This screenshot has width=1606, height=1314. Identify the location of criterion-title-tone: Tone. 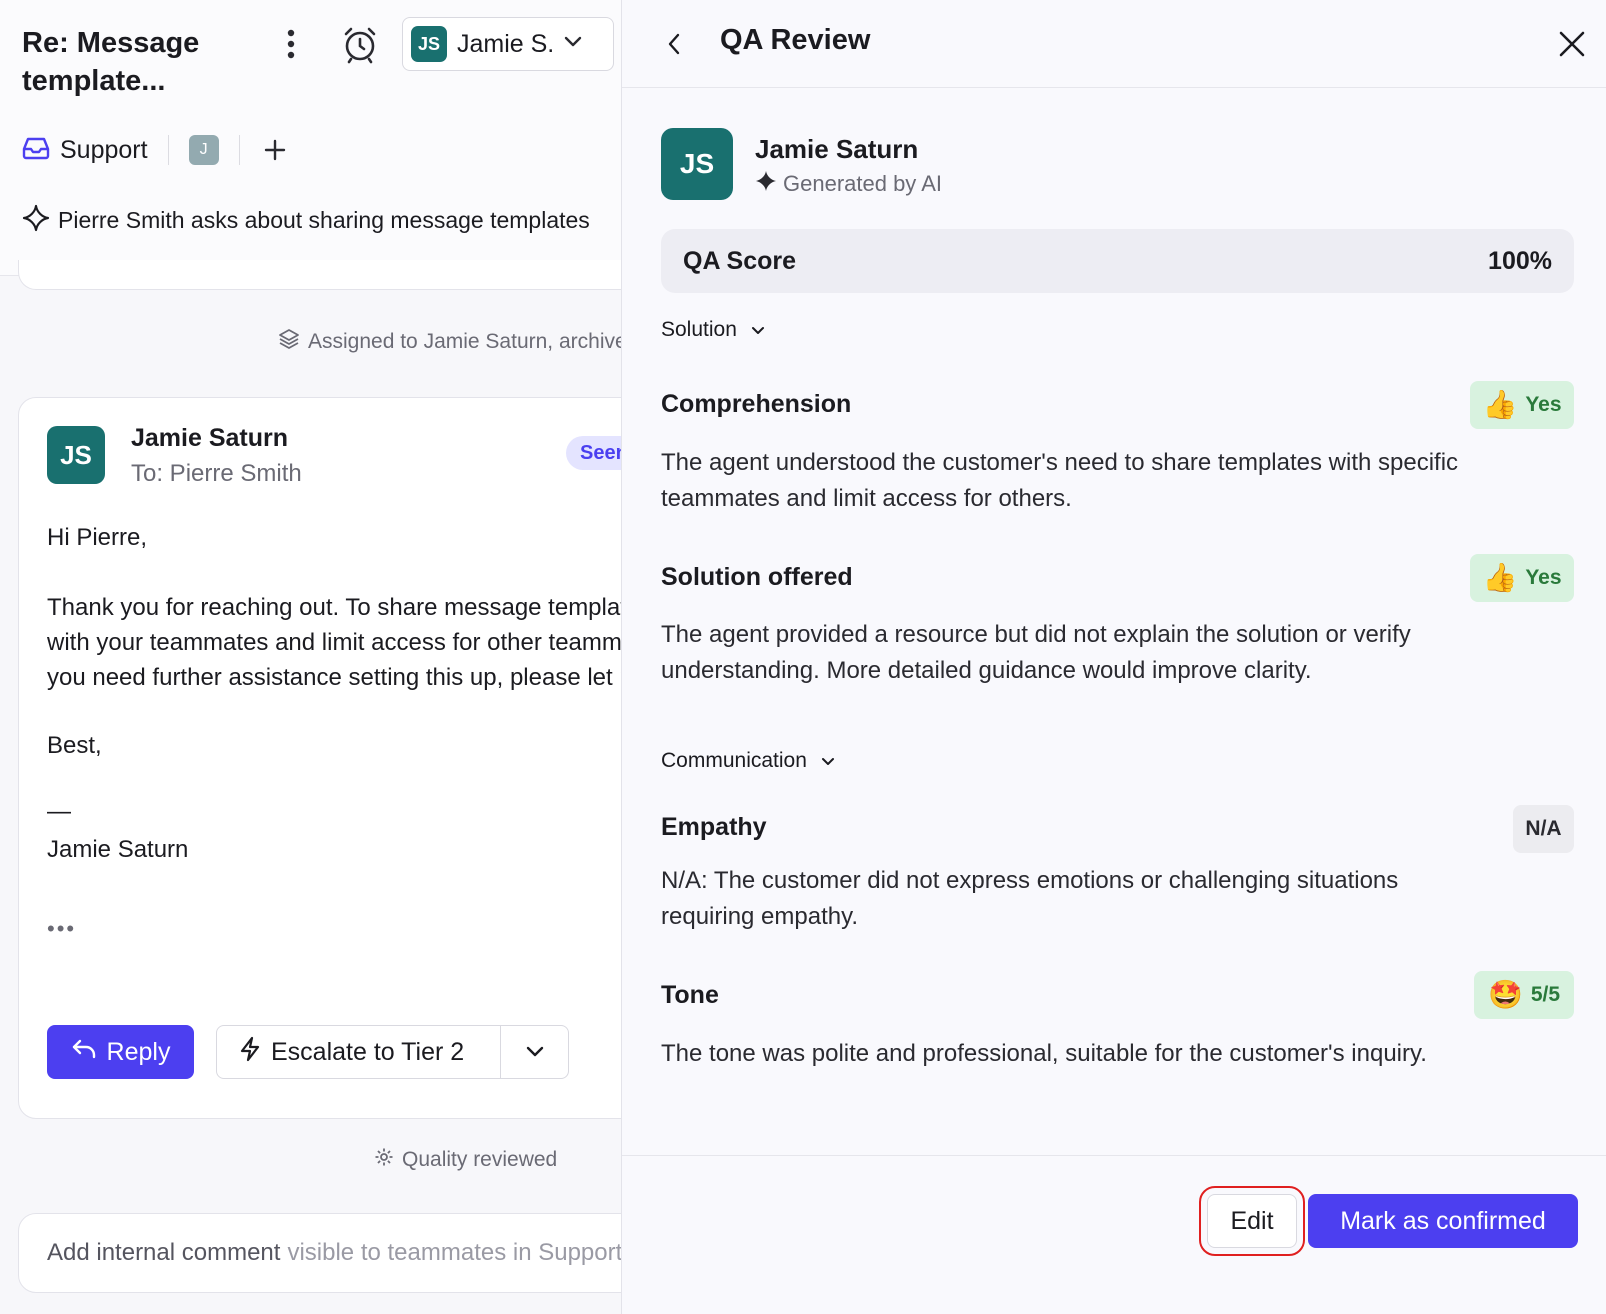
(690, 995).